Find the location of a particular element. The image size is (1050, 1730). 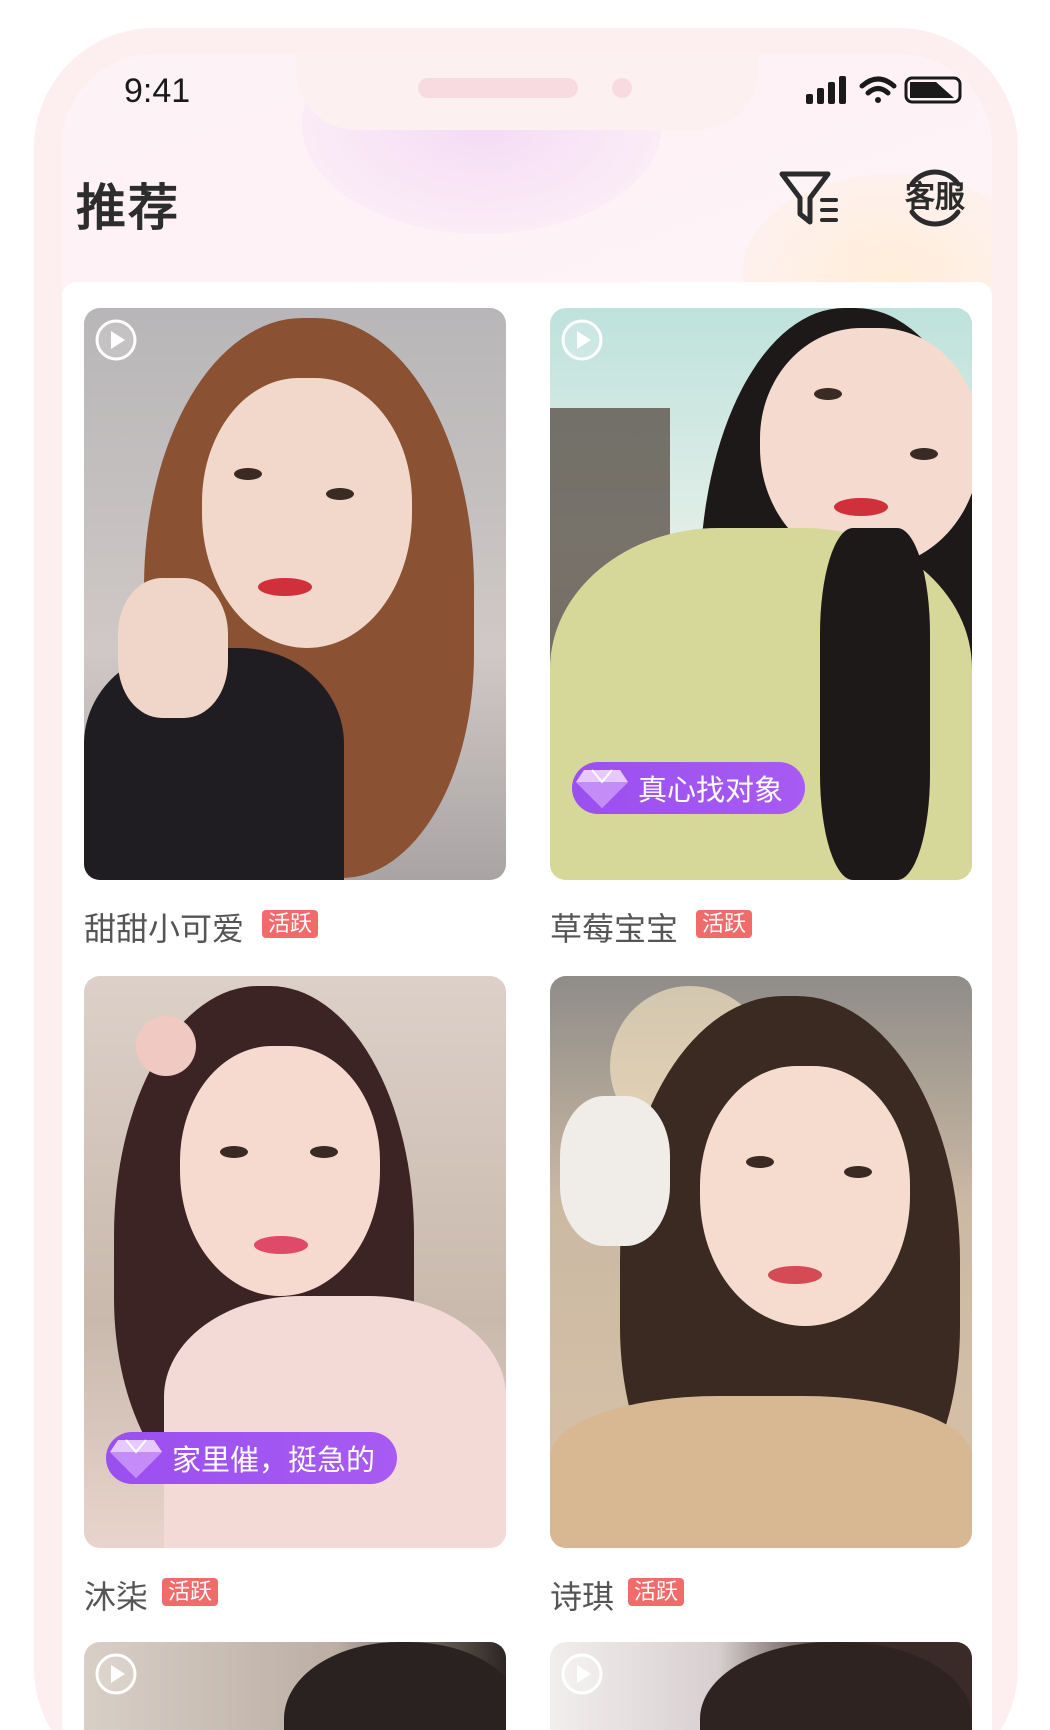

profile-card: 甜甜小可爱 活跃 is located at coordinates (295, 628).